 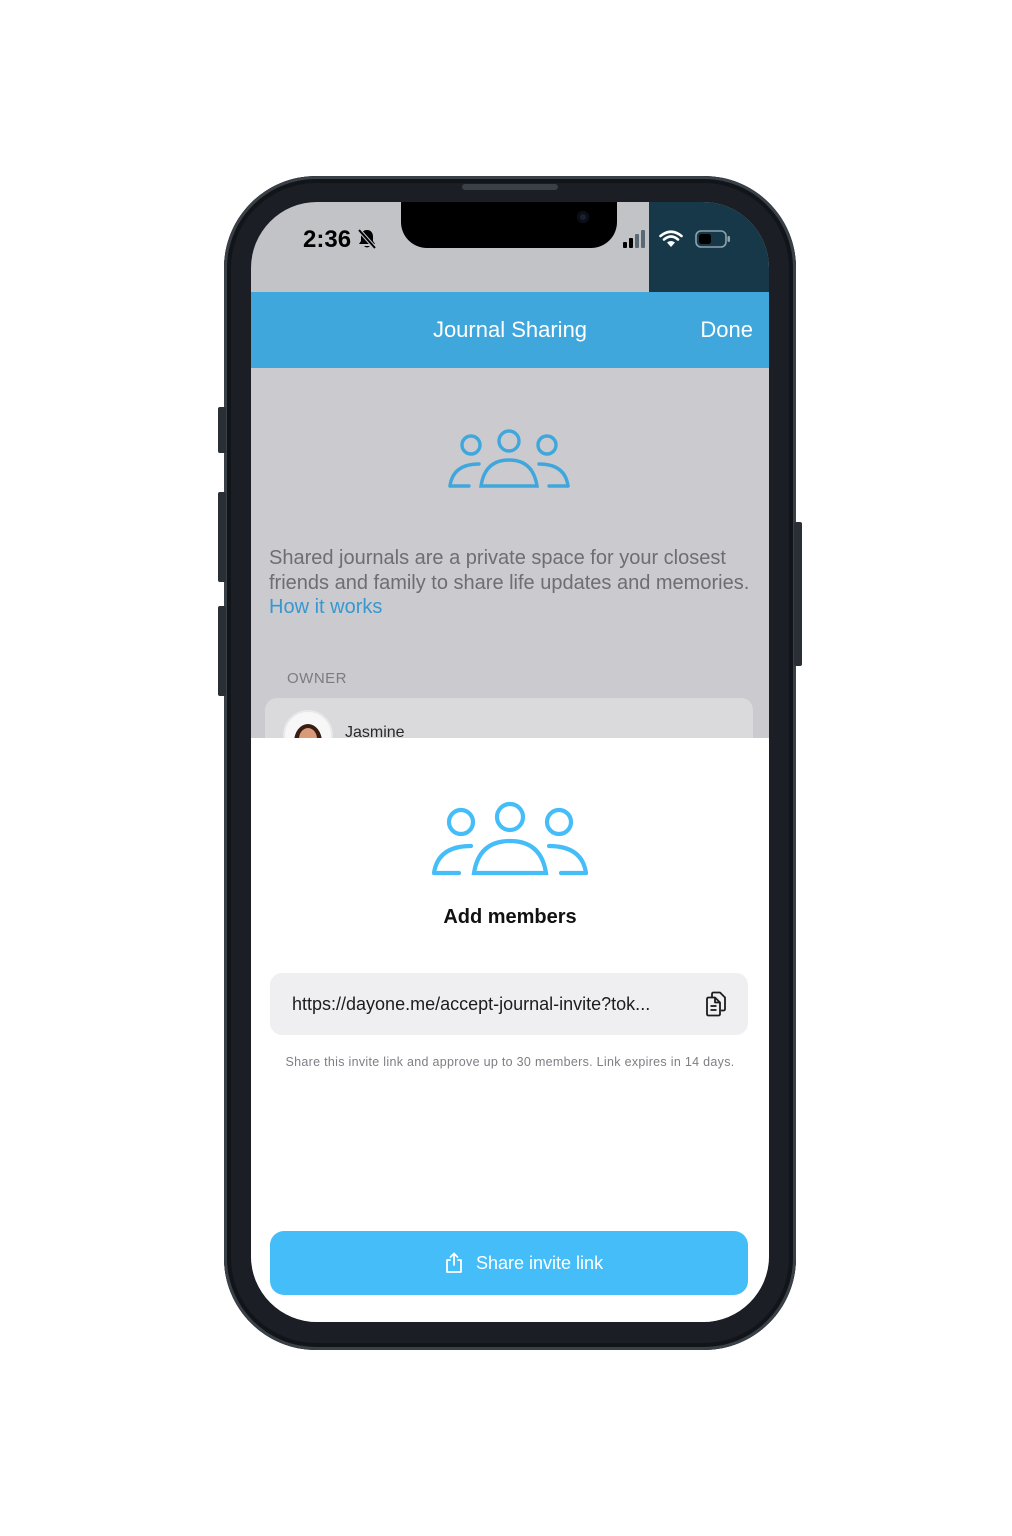 What do you see at coordinates (510, 187) in the screenshot?
I see `speaker-grille` at bounding box center [510, 187].